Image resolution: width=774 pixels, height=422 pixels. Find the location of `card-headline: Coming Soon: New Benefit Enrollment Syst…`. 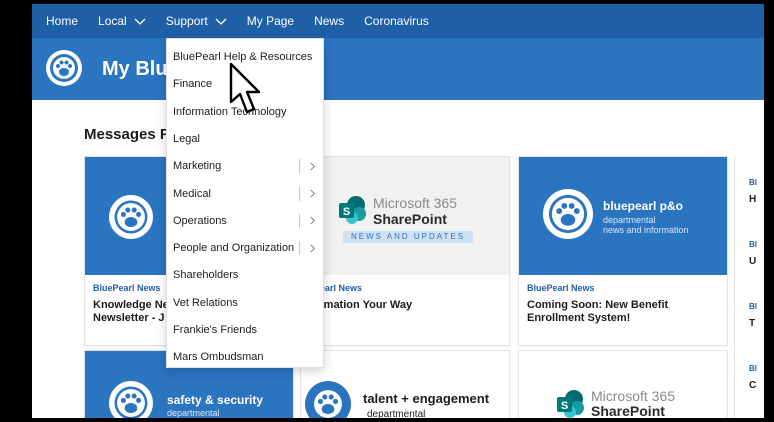

card-headline: Coming Soon: New Benefit Enrollment Syst… is located at coordinates (627, 312).